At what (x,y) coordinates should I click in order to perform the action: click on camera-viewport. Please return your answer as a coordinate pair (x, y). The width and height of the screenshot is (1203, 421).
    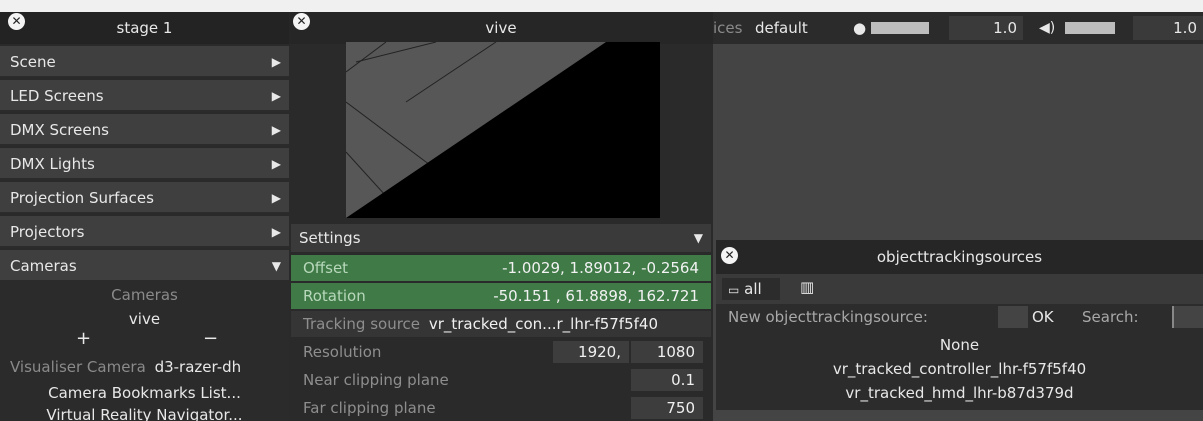
    Looking at the image, I should click on (503, 130).